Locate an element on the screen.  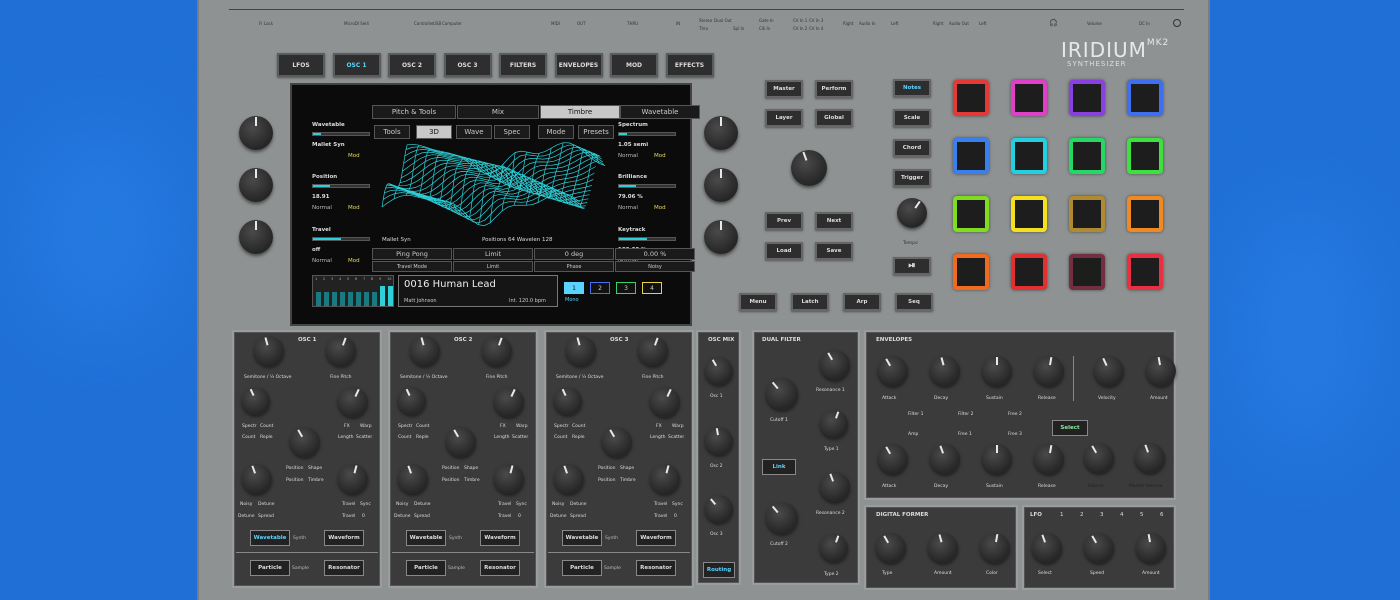
param-value: 0.00 % is located at coordinates (655, 254).